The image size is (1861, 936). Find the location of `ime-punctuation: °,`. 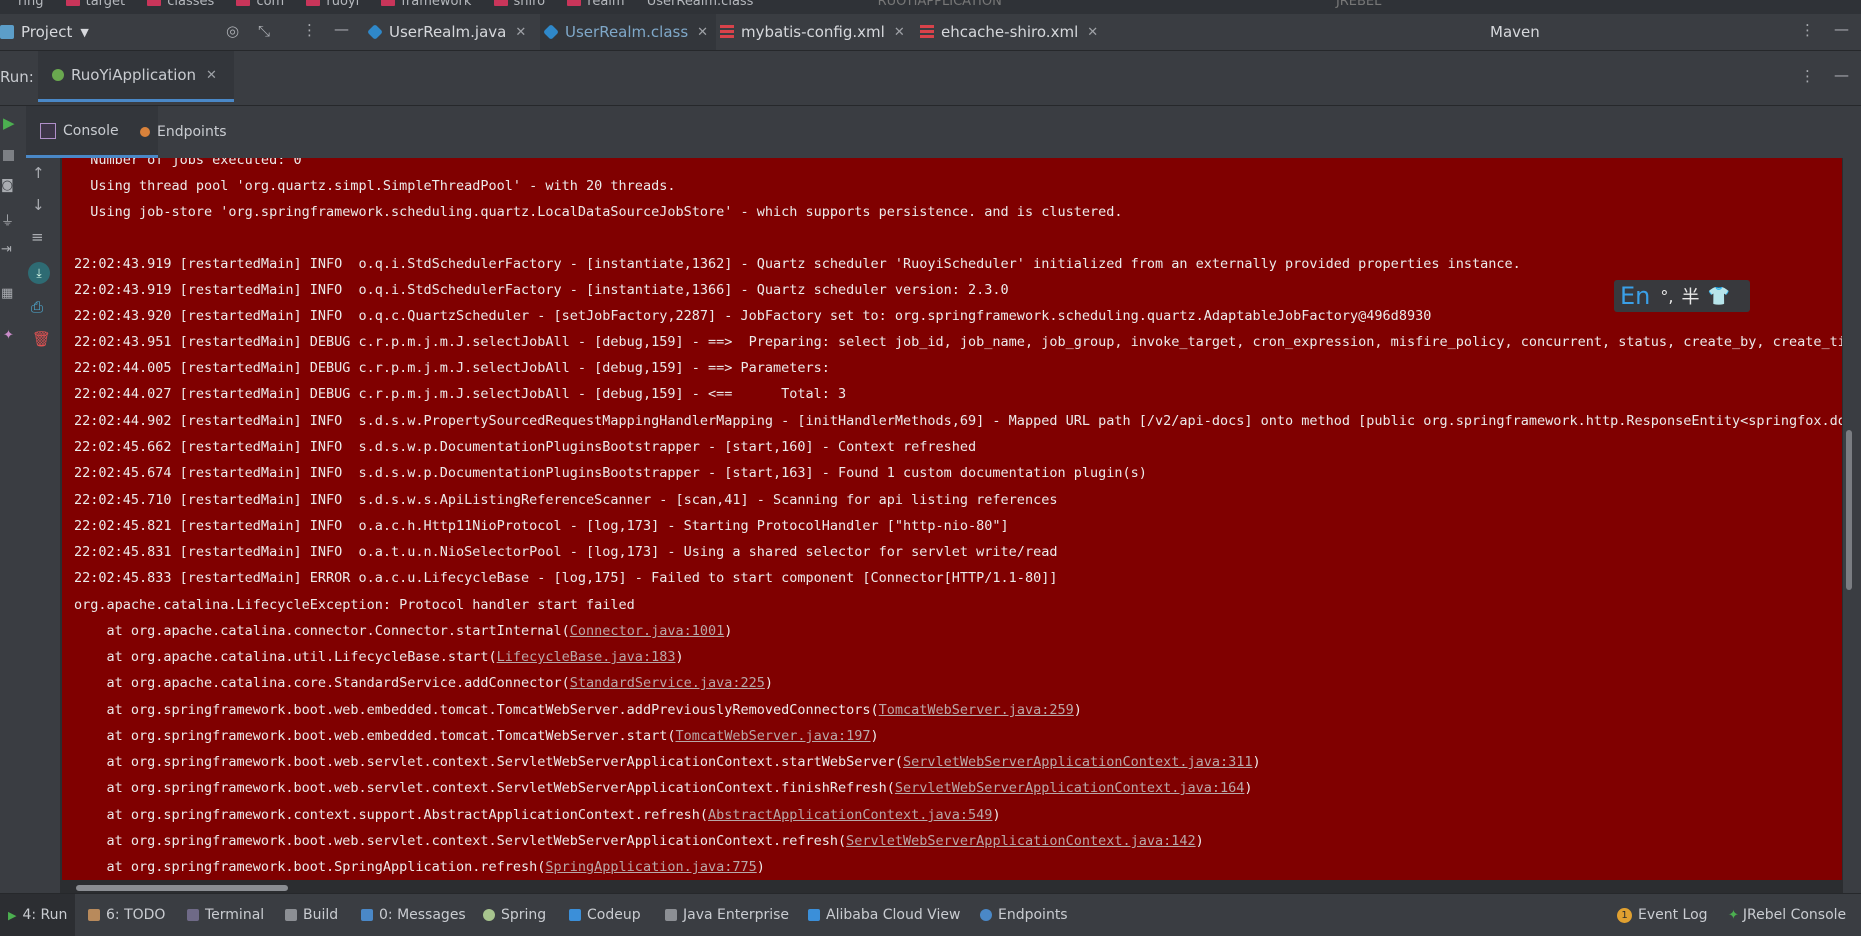

ime-punctuation: °, is located at coordinates (1666, 296).